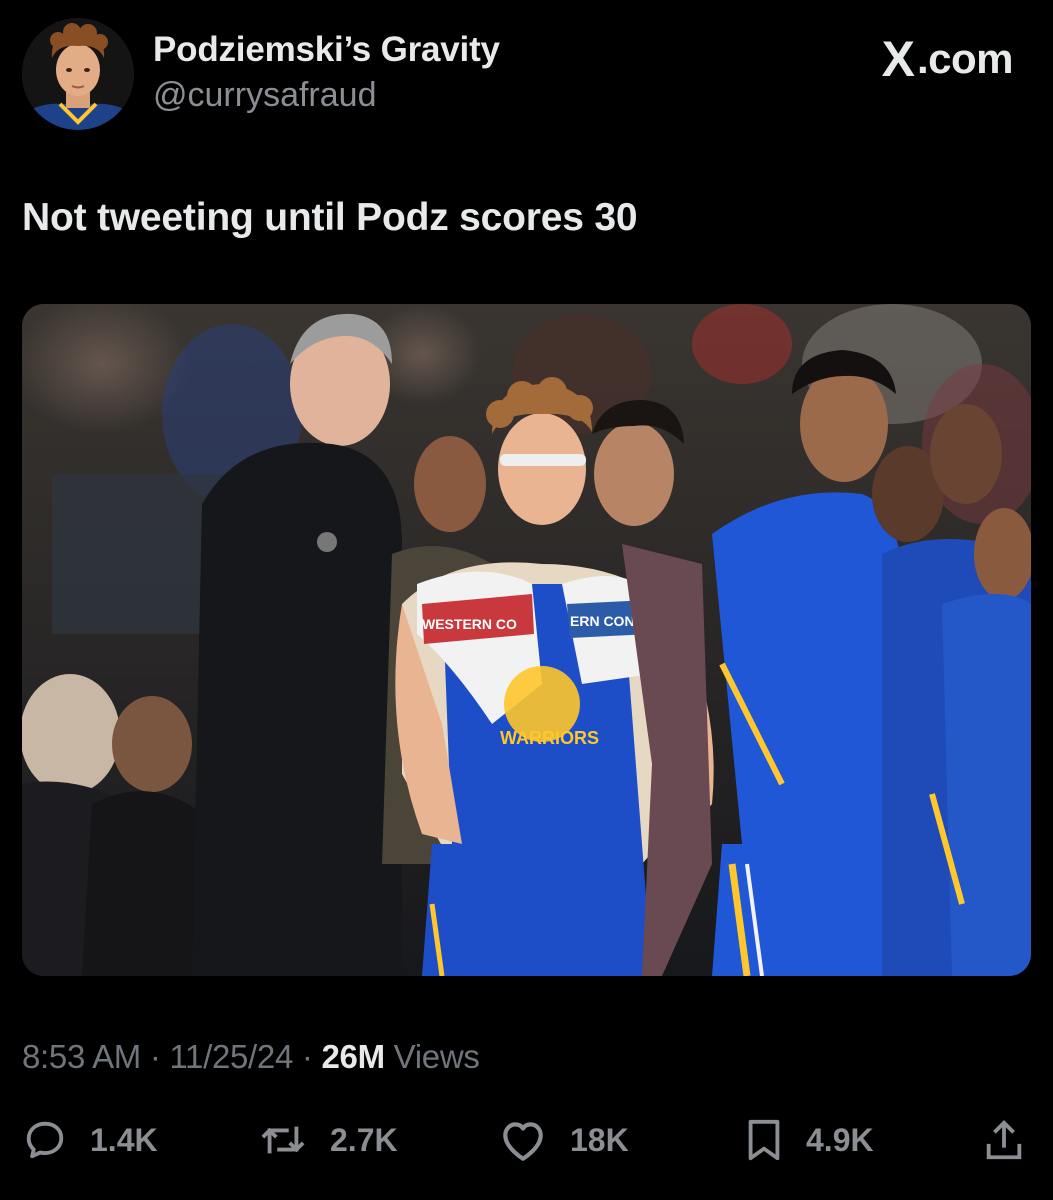  Describe the element at coordinates (45, 1140) in the screenshot. I see `reply-icon` at that location.